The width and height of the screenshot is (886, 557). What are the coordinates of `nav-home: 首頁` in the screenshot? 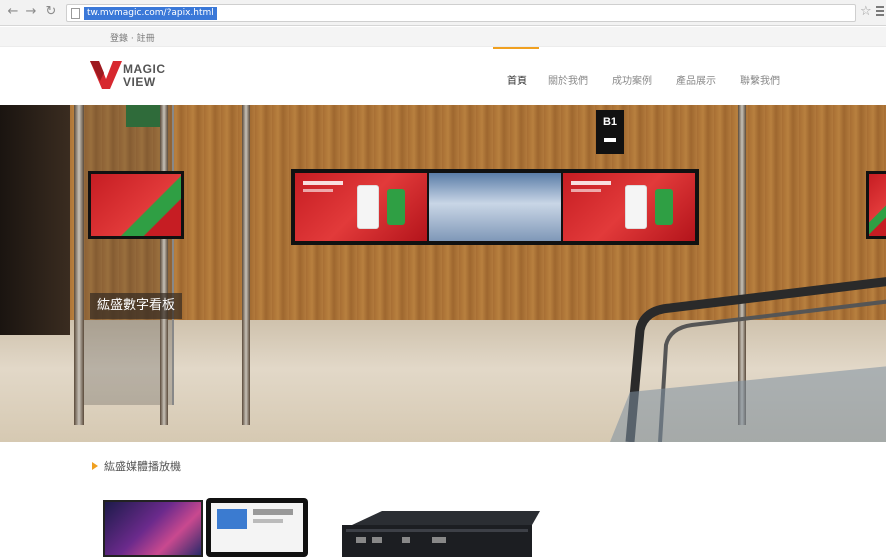 It's located at (517, 79).